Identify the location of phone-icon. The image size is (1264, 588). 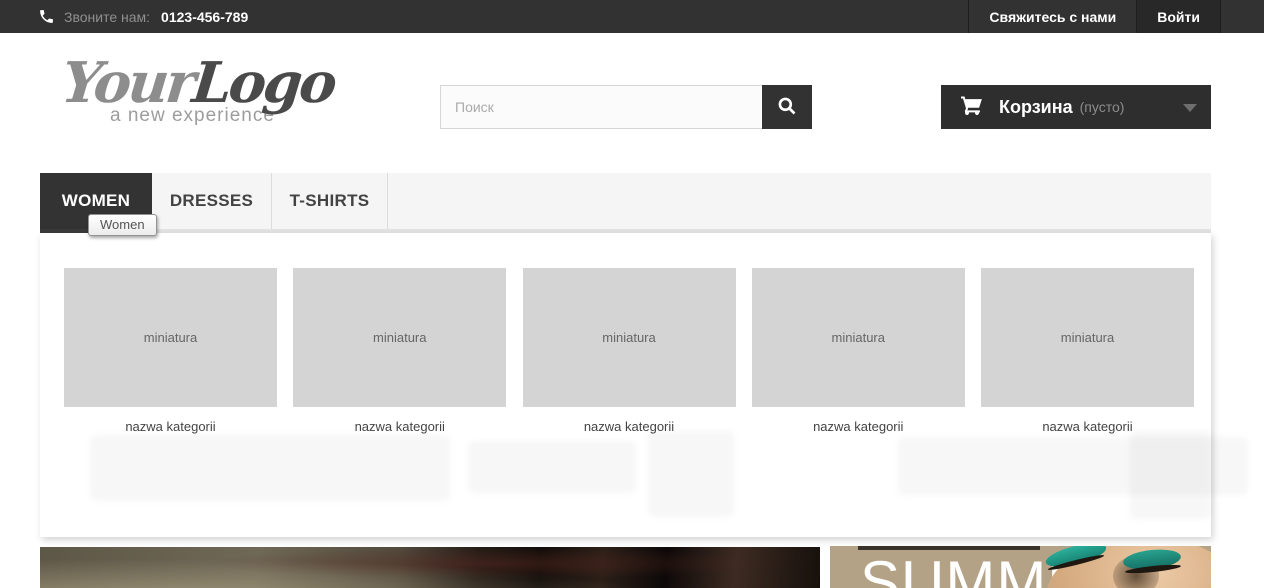
(46, 16).